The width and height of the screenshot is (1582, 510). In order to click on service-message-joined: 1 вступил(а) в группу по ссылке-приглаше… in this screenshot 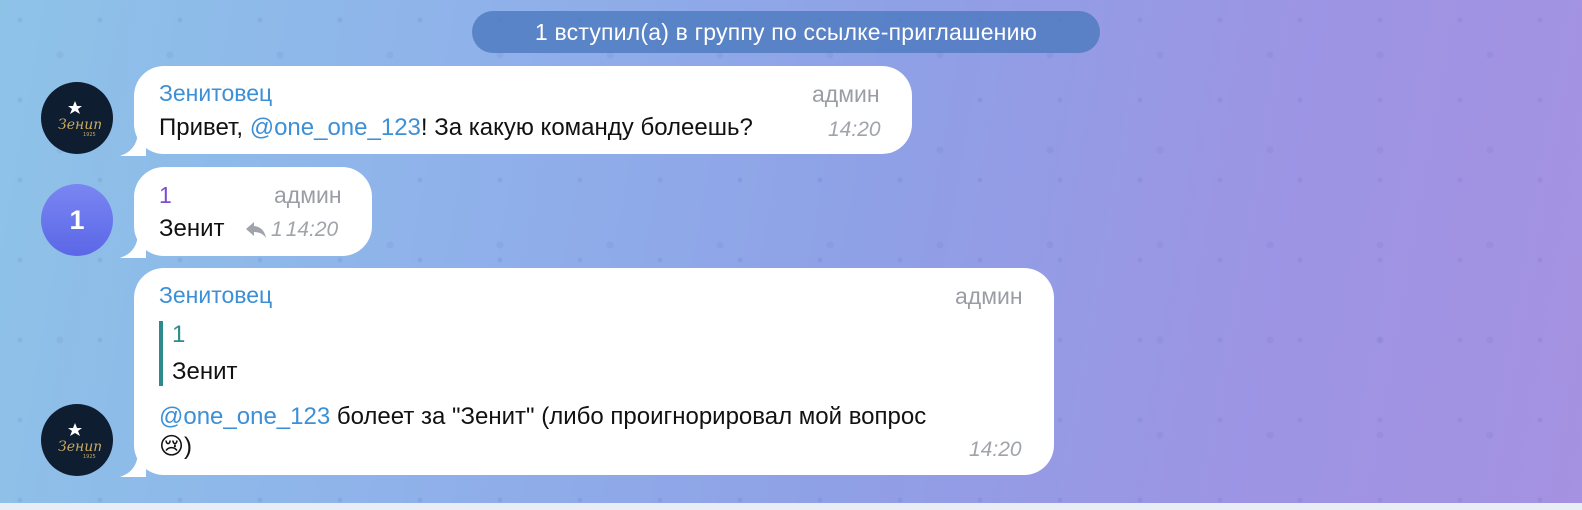, I will do `click(786, 32)`.